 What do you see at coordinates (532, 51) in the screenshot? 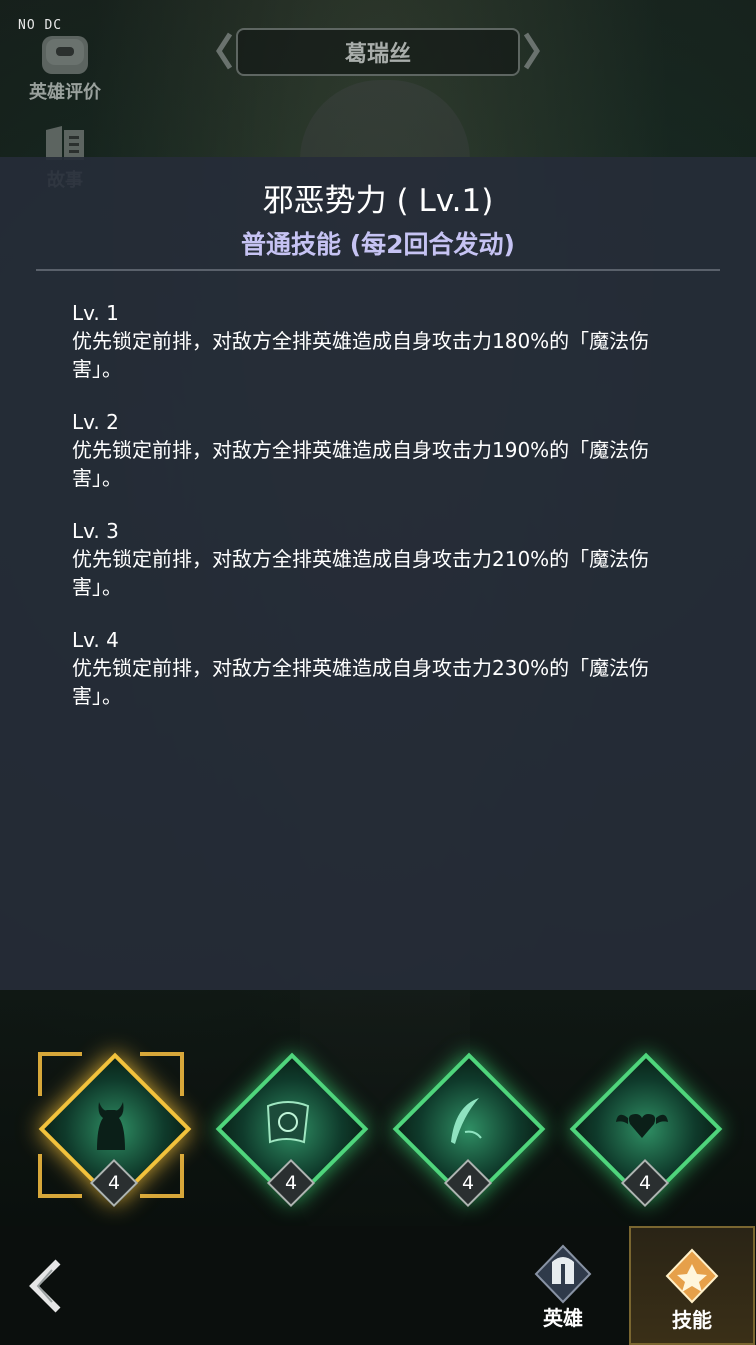
I see `next-hero-arrow-icon` at bounding box center [532, 51].